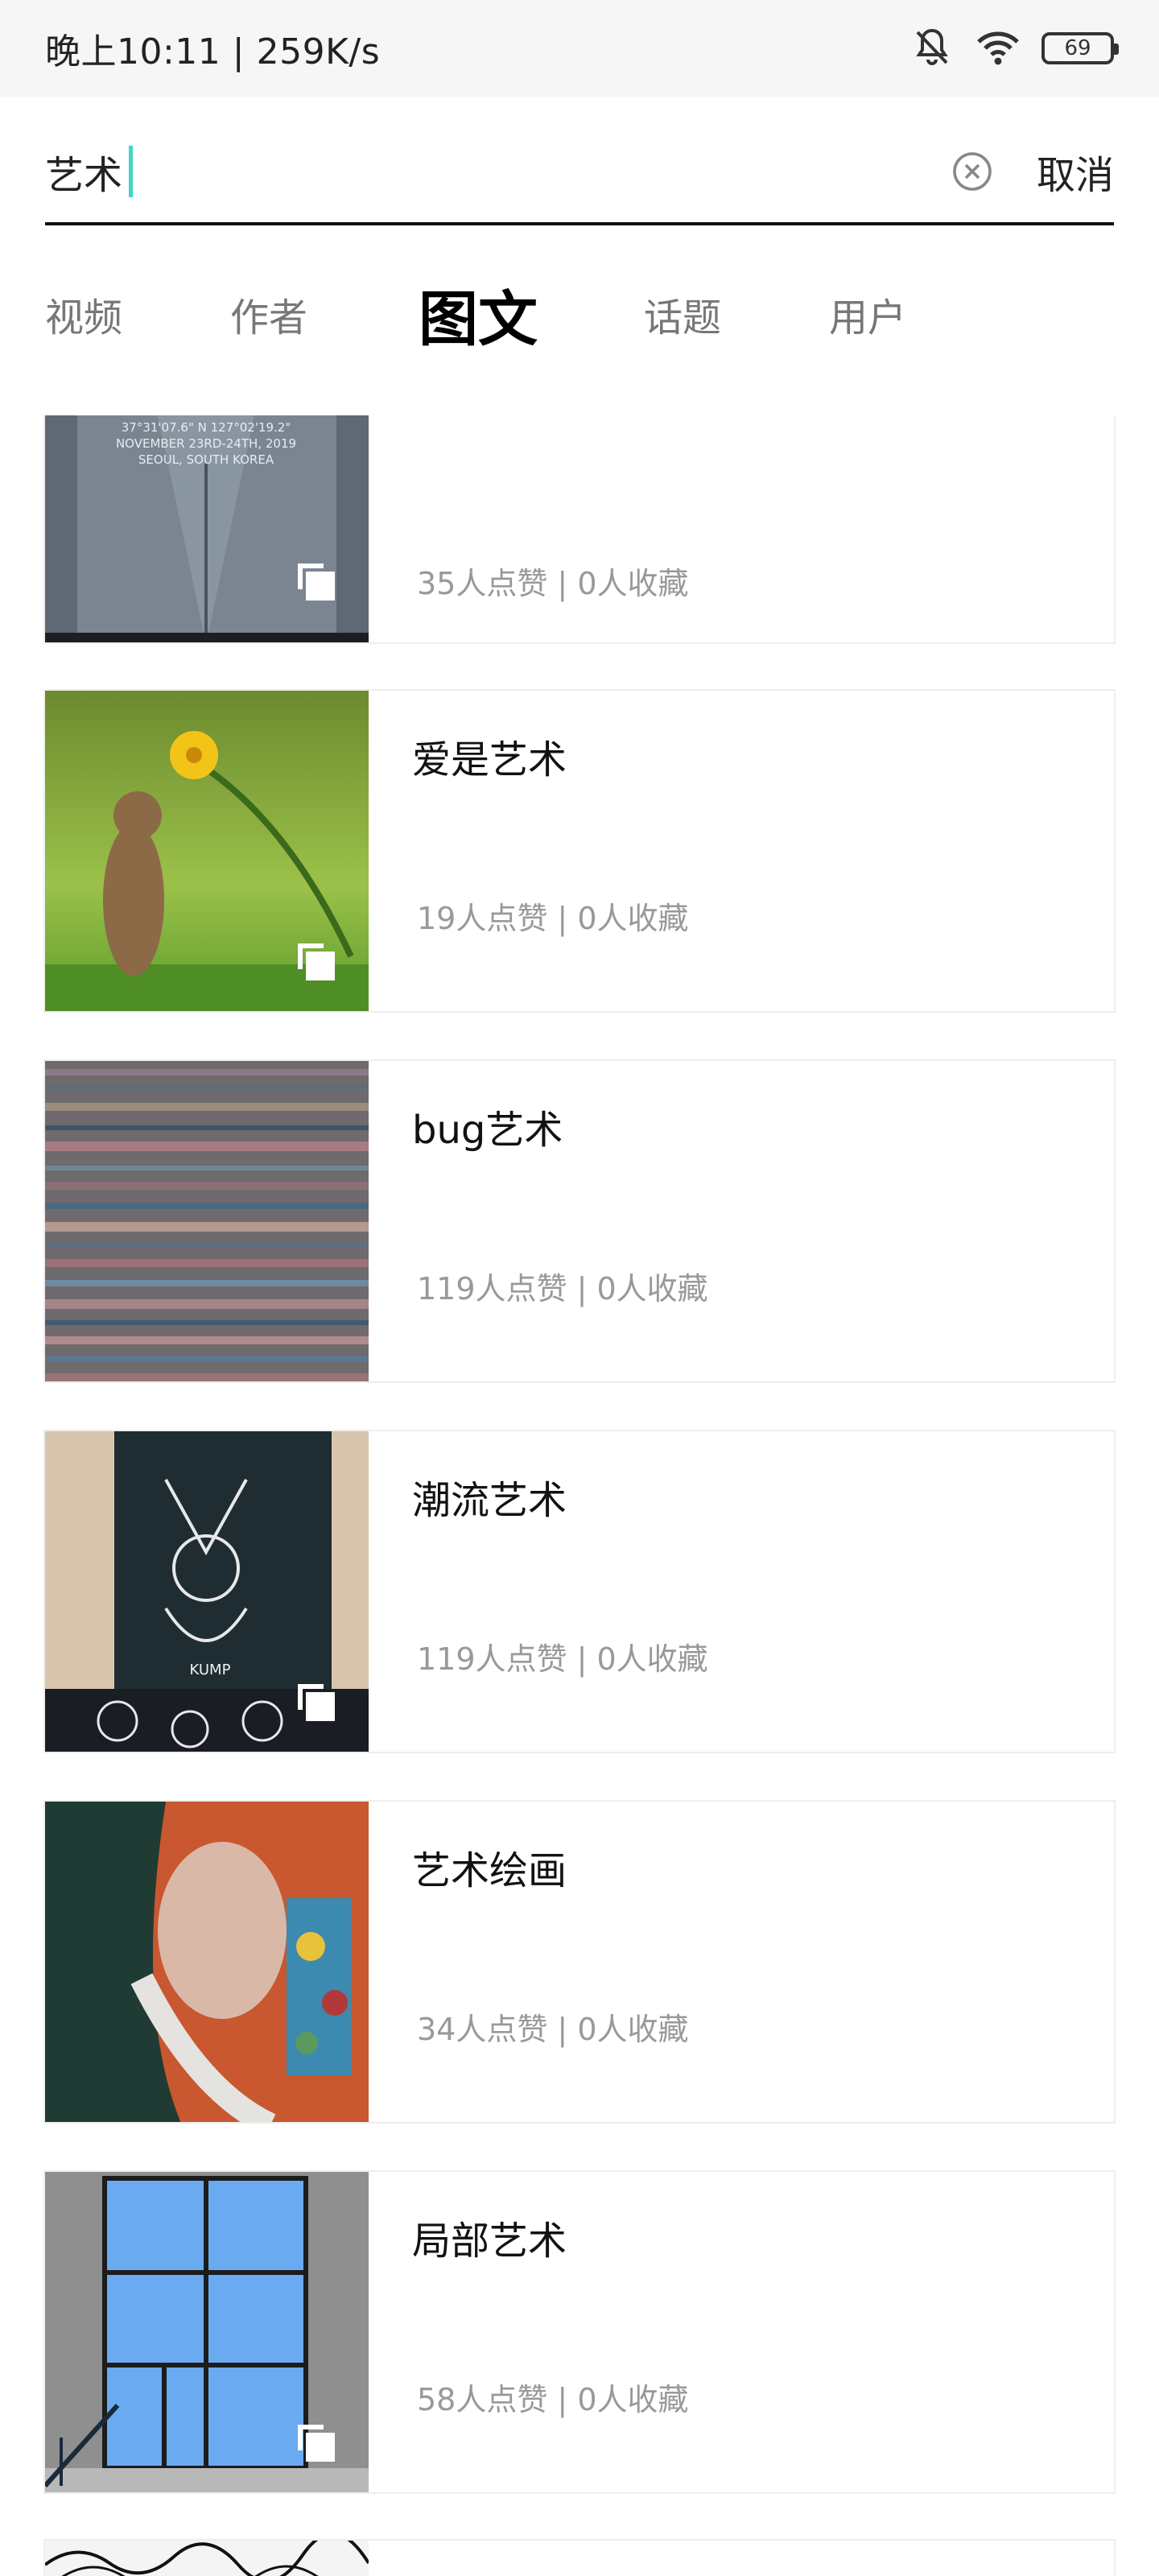  Describe the element at coordinates (210, 1670) in the screenshot. I see `kump-text: KUMP` at that location.